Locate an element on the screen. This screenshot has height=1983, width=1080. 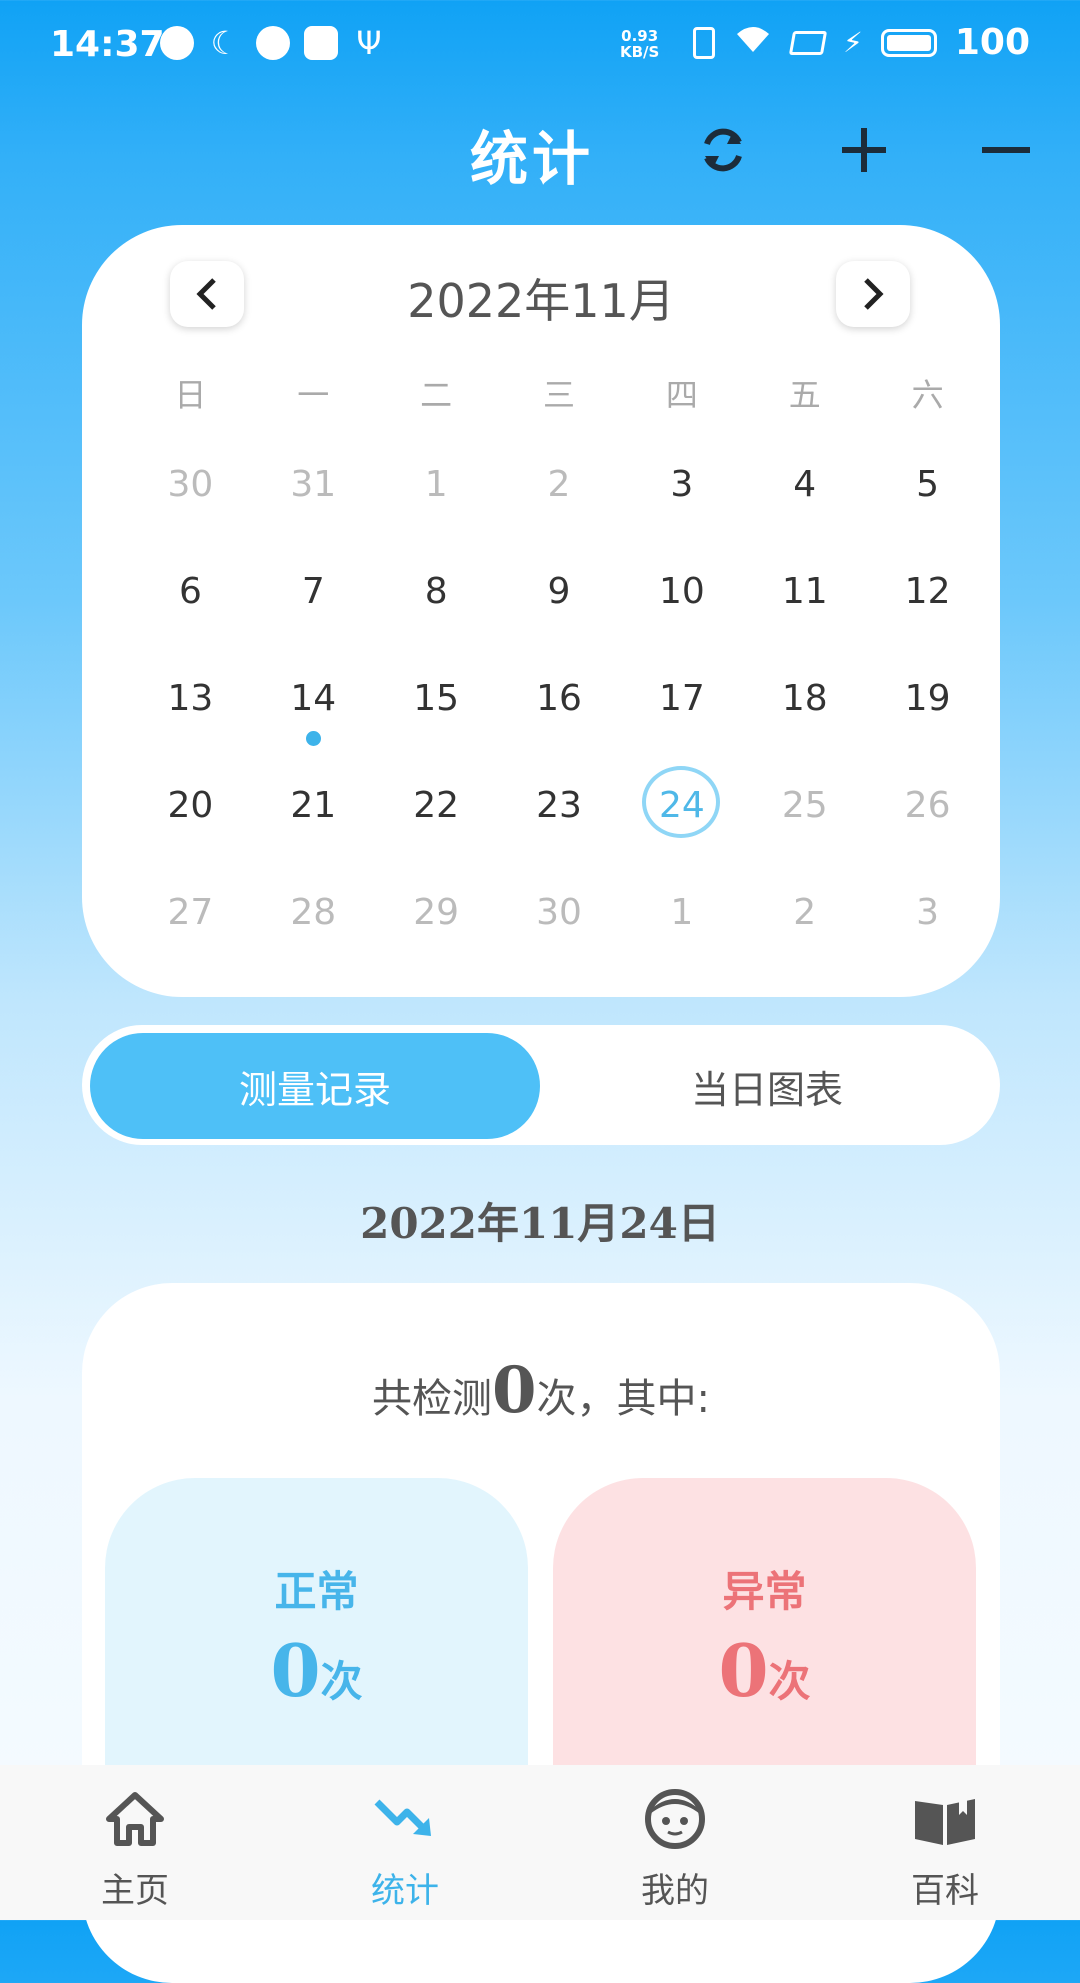
status-bar: 14:37 ☾ Ψ 0.93 KB/S ⚡ 100 is located at coordinates (540, 47).